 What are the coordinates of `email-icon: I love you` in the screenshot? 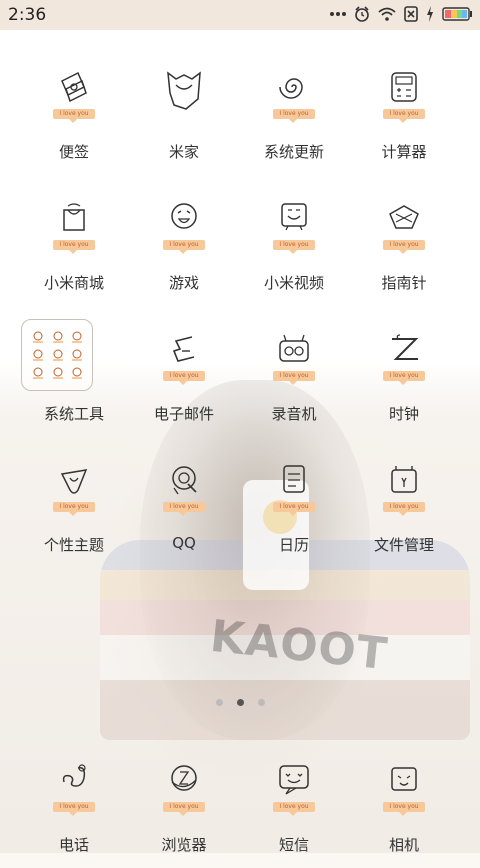 It's located at (184, 357).